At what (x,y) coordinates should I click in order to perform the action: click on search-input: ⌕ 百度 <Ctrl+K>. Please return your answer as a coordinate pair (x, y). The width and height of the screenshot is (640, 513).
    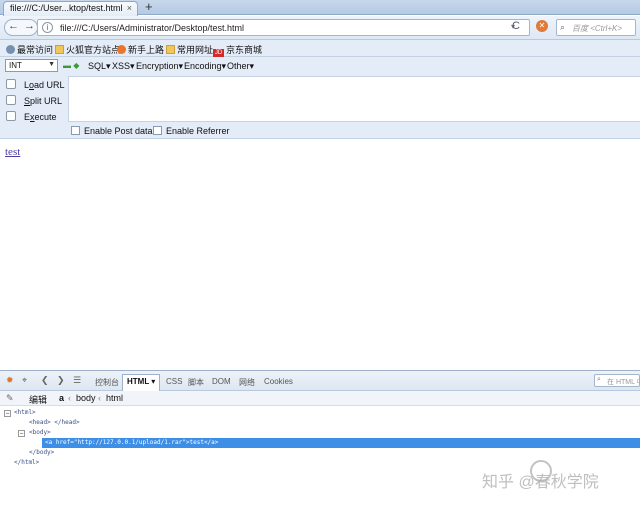
    Looking at the image, I should click on (596, 27).